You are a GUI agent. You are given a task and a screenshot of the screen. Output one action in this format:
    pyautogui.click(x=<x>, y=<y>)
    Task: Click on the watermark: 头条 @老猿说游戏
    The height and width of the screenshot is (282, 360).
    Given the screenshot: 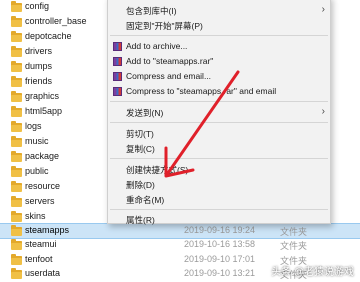 What is the action you would take?
    pyautogui.click(x=312, y=270)
    